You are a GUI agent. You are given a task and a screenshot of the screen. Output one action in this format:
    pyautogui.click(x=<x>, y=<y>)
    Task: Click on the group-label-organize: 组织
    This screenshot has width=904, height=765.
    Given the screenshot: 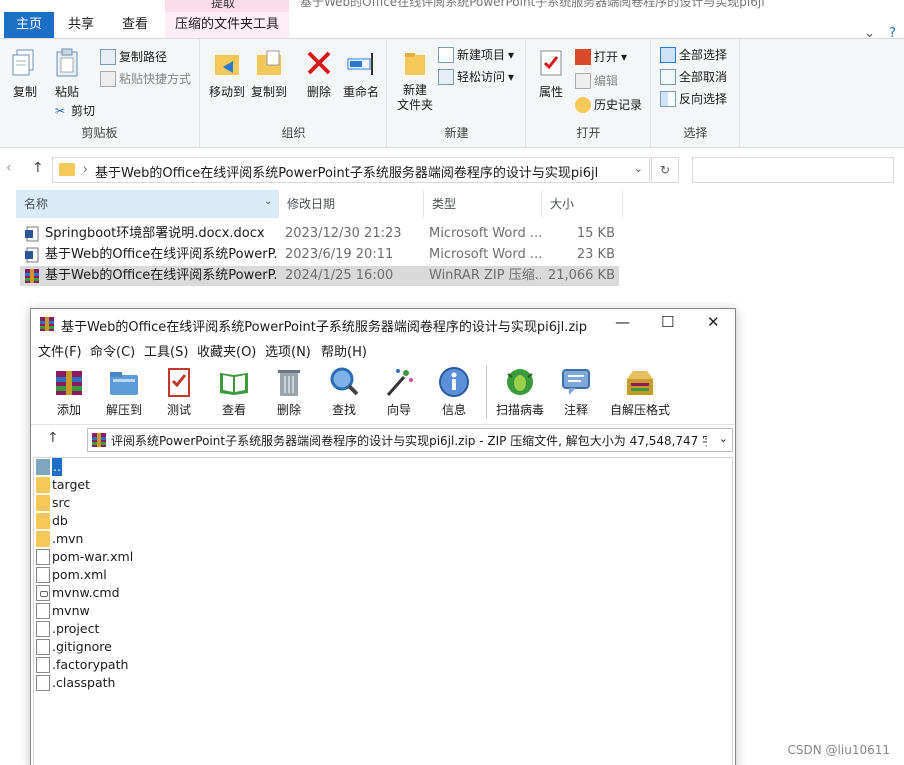 What is the action you would take?
    pyautogui.click(x=293, y=133)
    